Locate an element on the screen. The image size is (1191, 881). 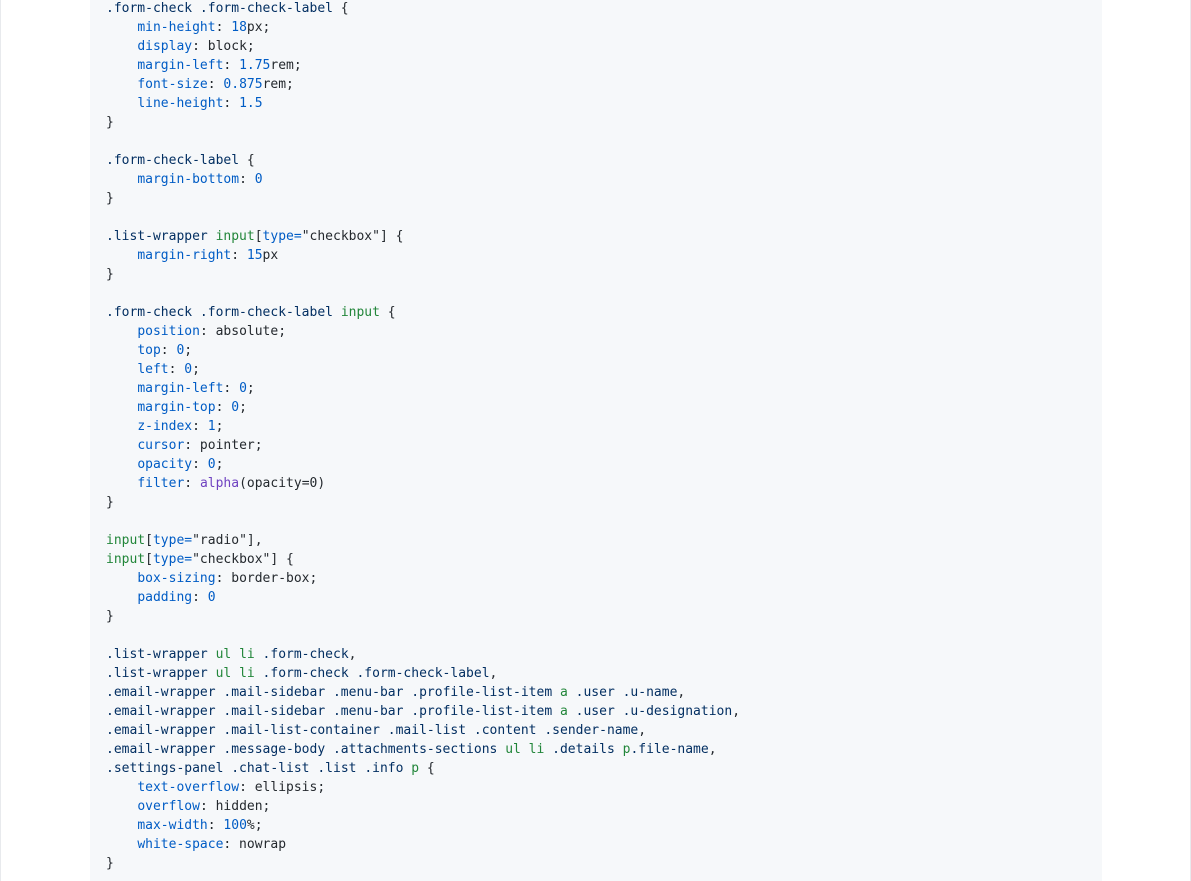
code-token: .attachments-sections is located at coordinates (415, 749).